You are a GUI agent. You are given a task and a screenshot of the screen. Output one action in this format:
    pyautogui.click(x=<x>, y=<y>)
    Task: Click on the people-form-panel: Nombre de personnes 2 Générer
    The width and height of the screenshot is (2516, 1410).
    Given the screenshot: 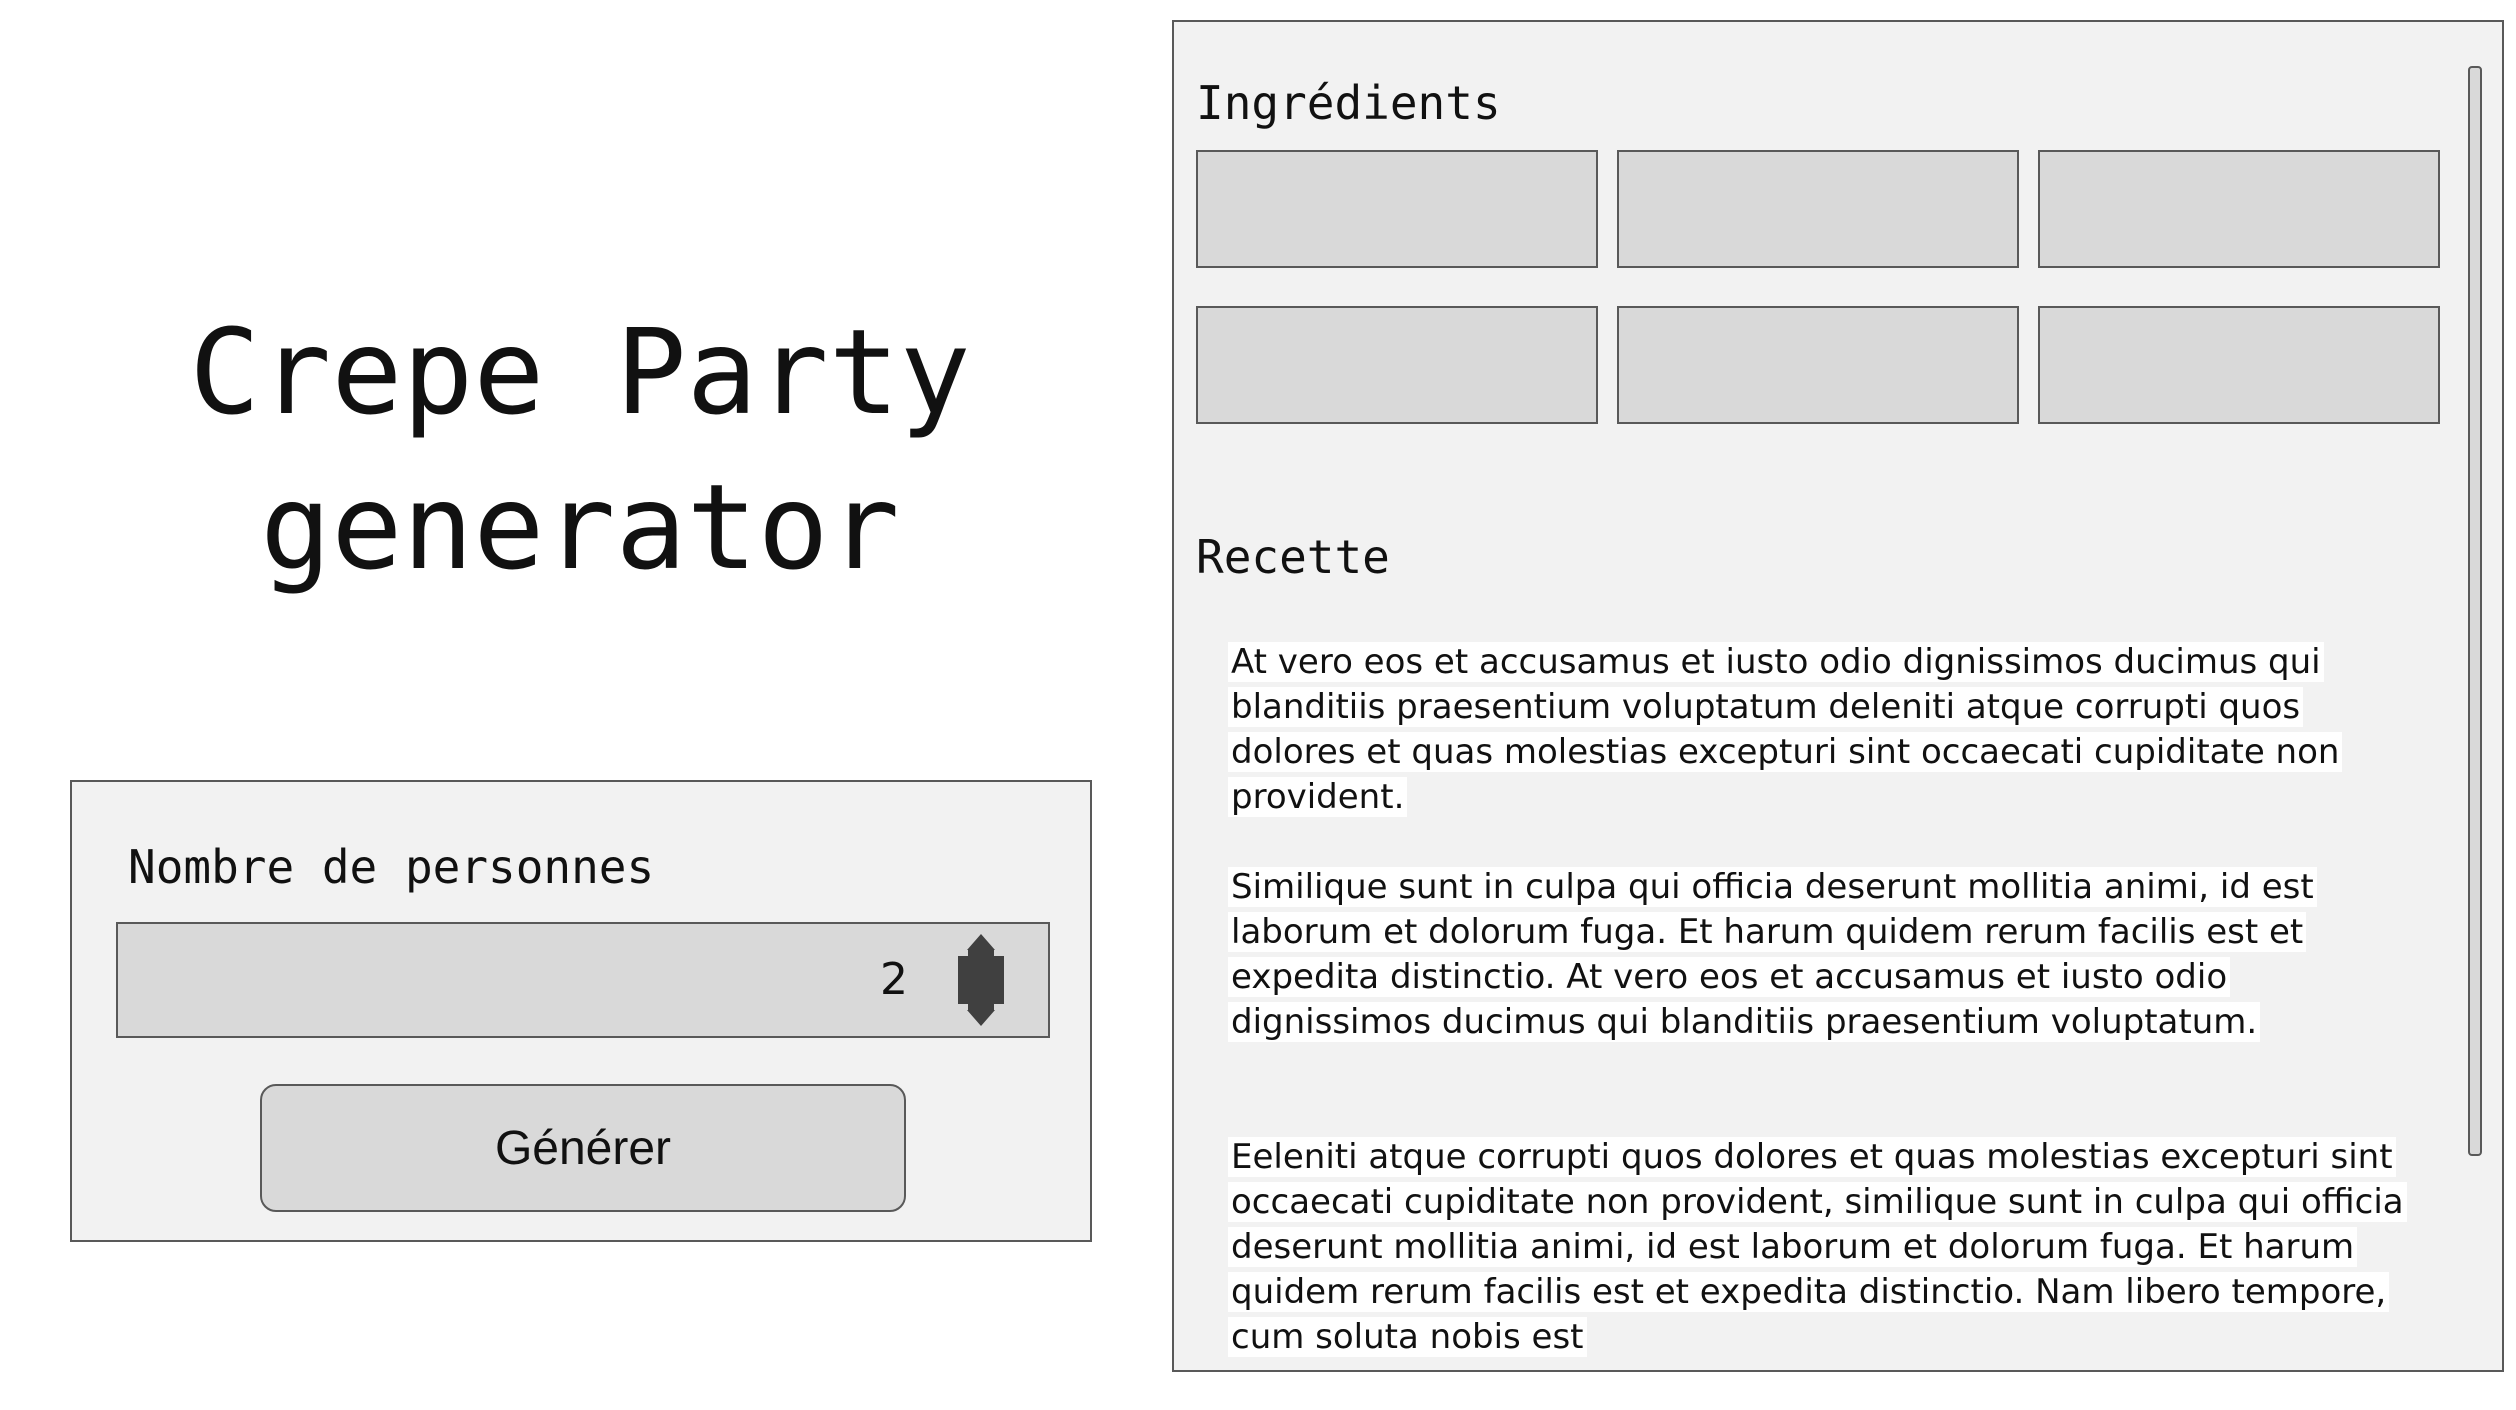 What is the action you would take?
    pyautogui.click(x=581, y=1011)
    